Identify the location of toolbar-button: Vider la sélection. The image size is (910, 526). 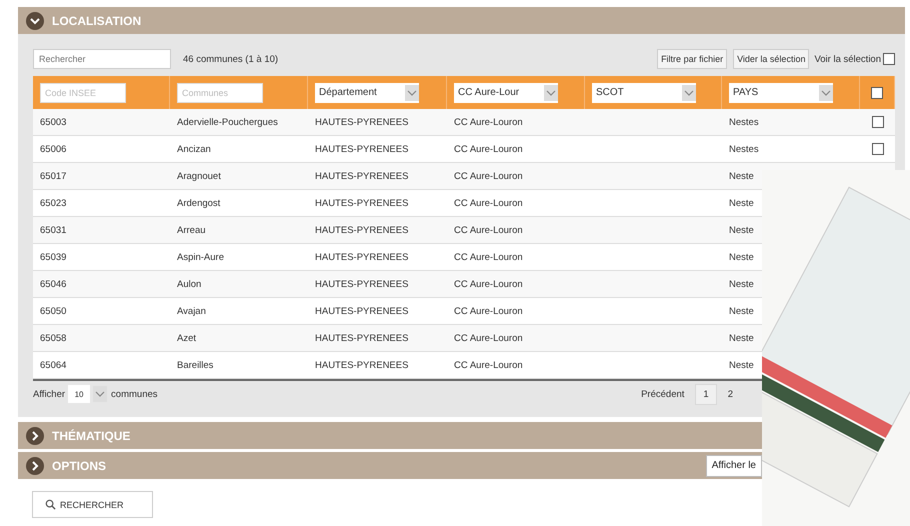
(771, 59).